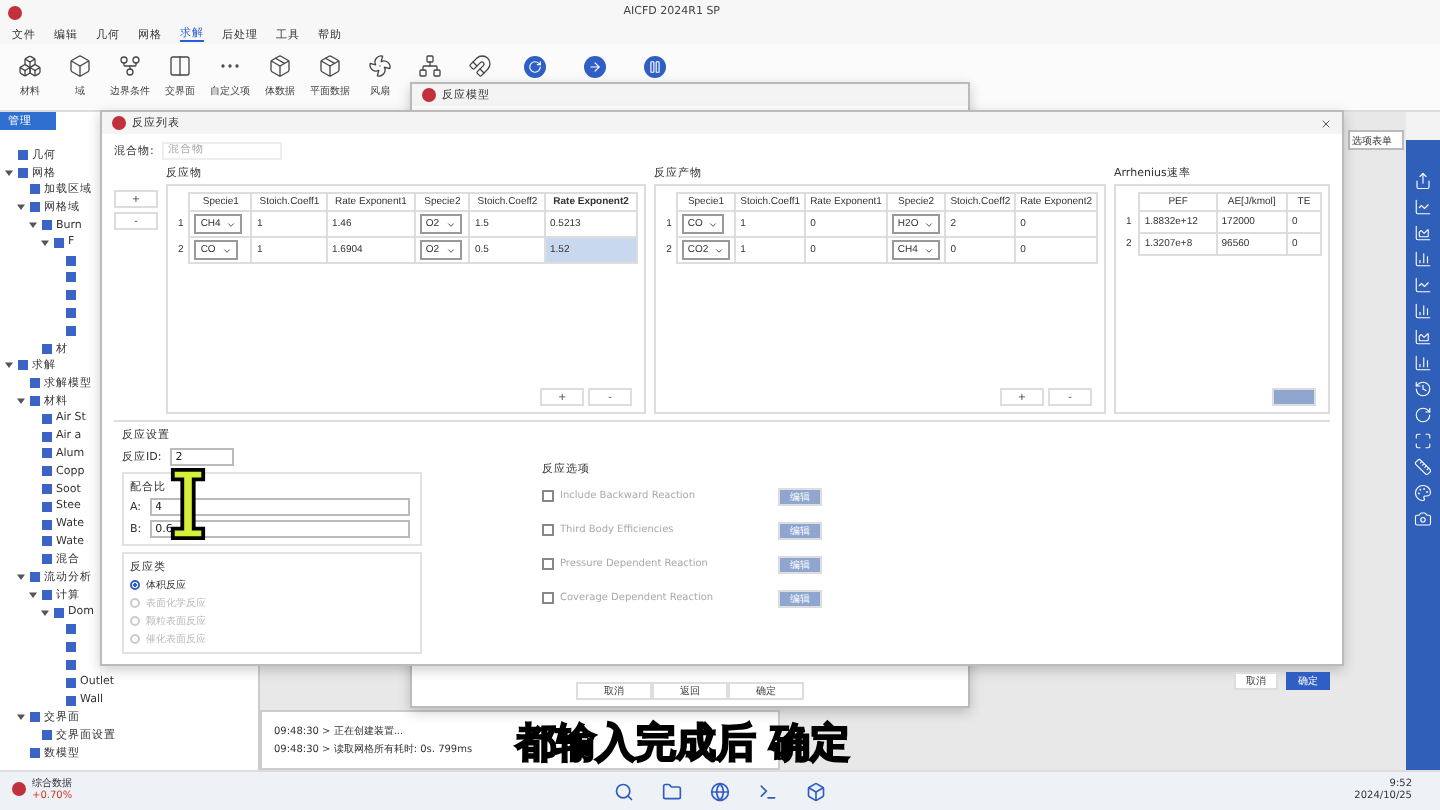 Image resolution: width=1440 pixels, height=810 pixels. Describe the element at coordinates (683, 743) in the screenshot. I see `subtitle-caption: 都输入完成后 确定` at that location.